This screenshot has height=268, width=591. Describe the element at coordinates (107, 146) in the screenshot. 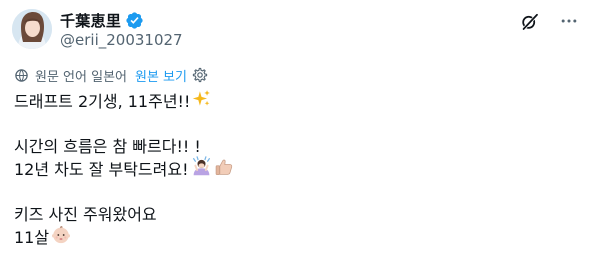

I see `post-line-text: 시간의 흐름은 참 빠르다!! !` at that location.